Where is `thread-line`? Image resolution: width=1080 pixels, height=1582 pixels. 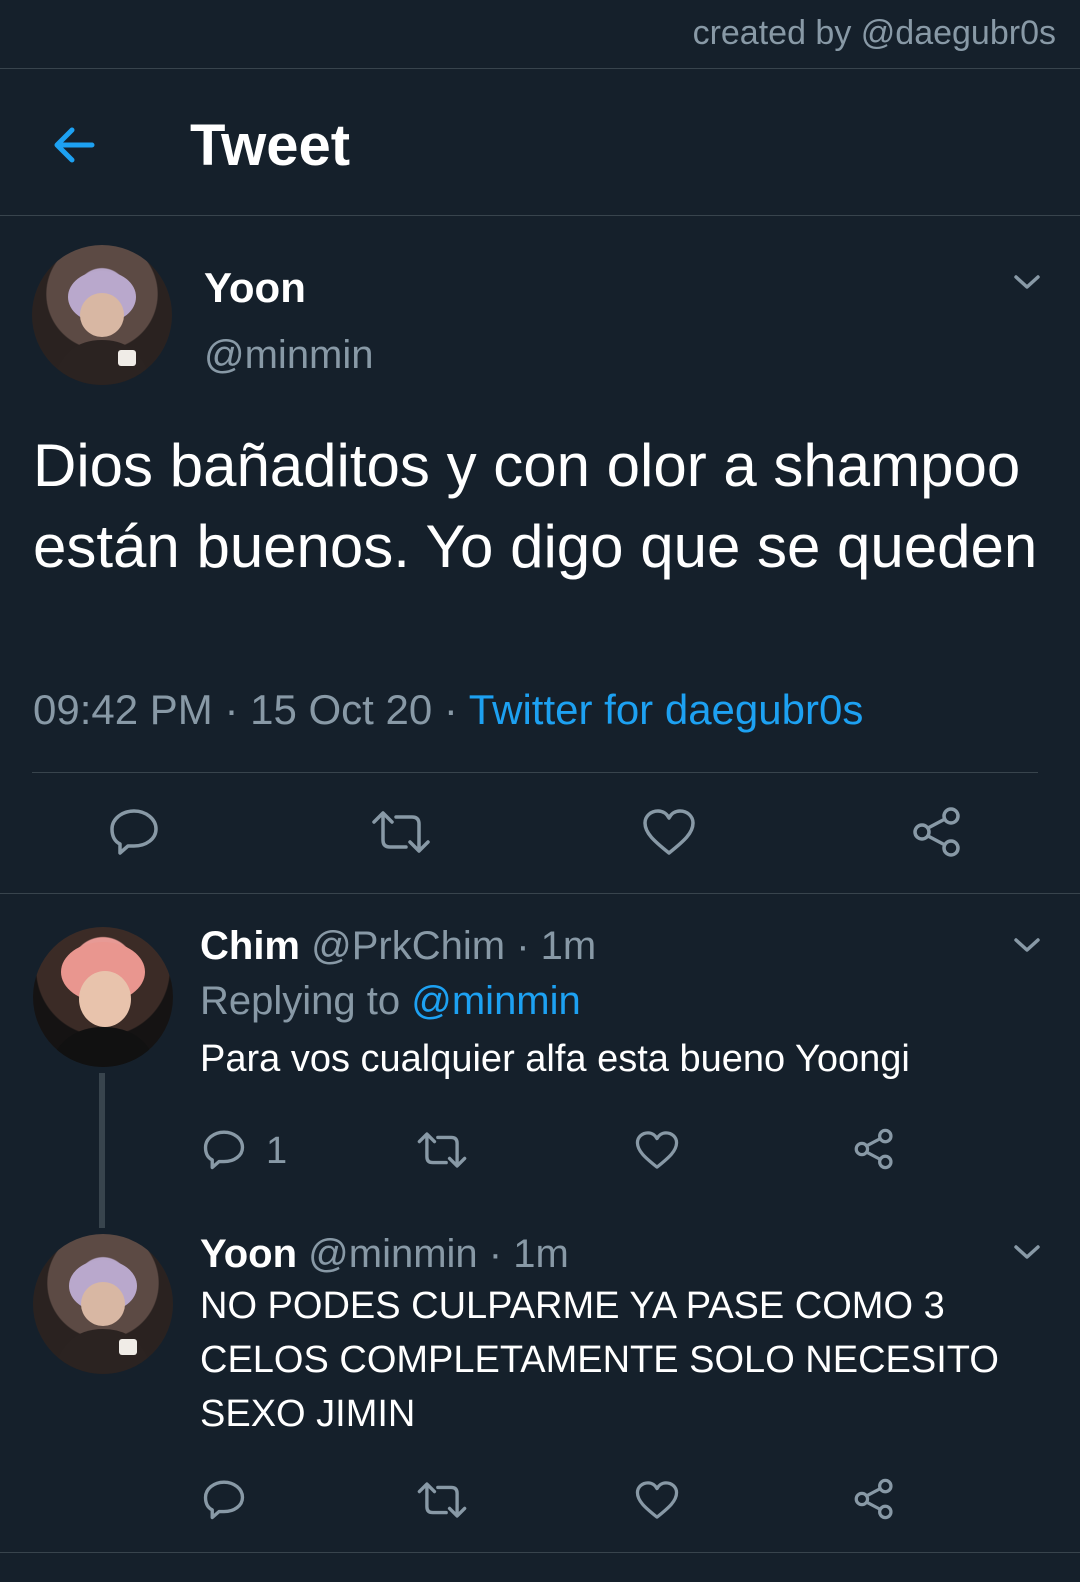 thread-line is located at coordinates (102, 1150).